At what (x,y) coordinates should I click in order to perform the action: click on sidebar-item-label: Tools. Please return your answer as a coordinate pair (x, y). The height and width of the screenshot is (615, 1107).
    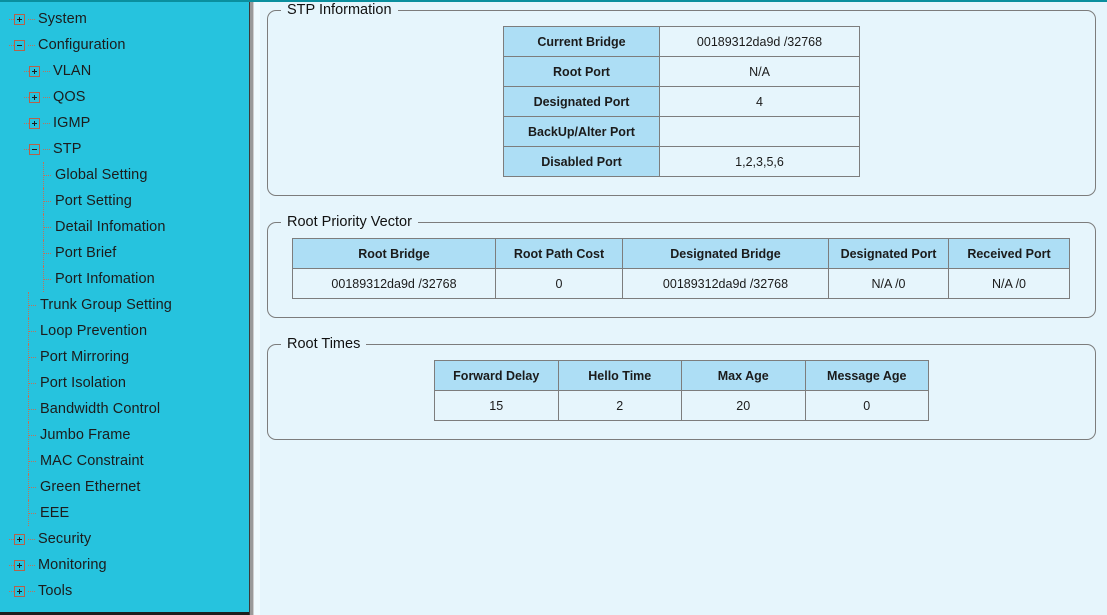
    Looking at the image, I should click on (55, 591).